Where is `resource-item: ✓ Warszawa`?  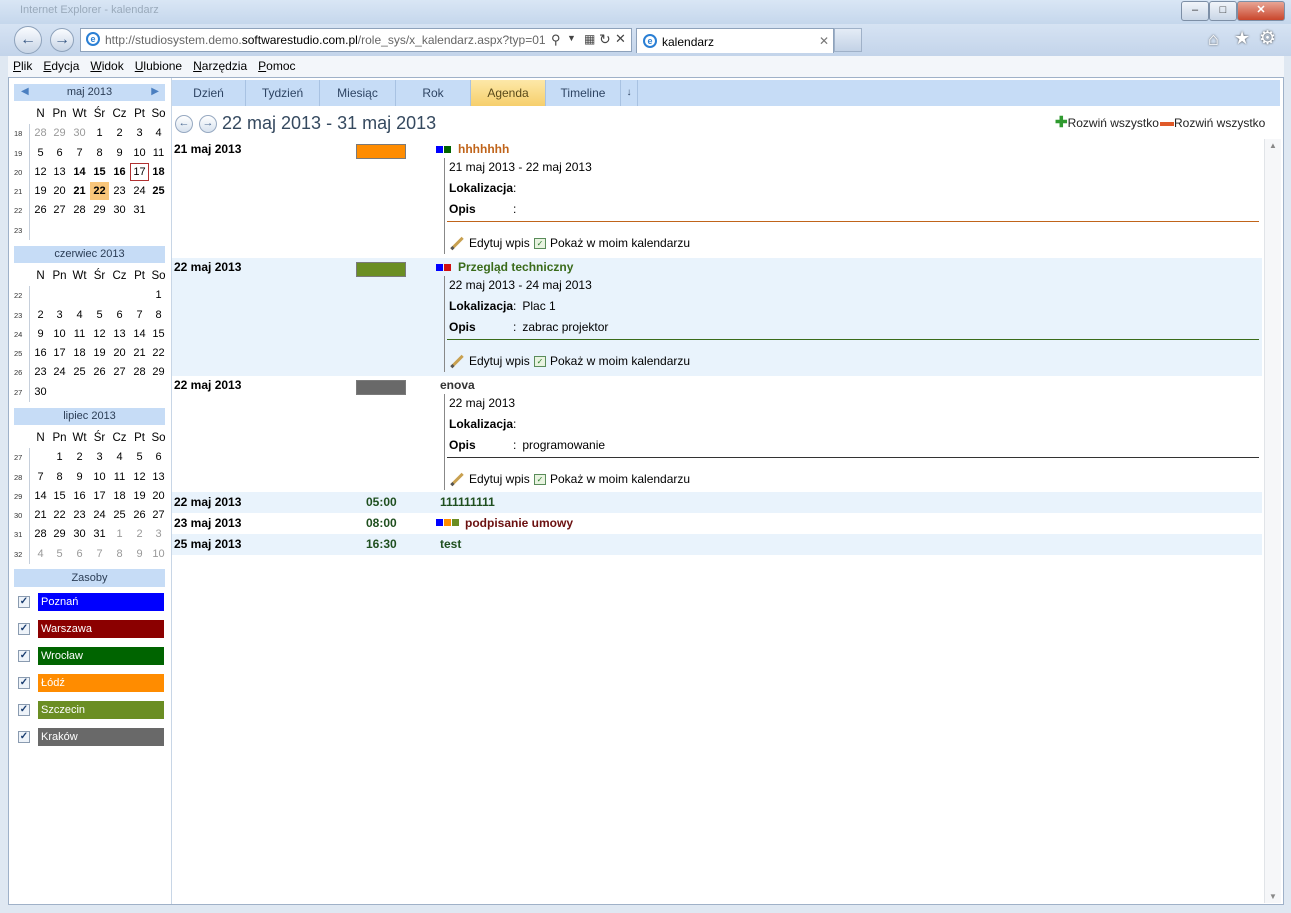
resource-item: ✓ Warszawa is located at coordinates (93, 629).